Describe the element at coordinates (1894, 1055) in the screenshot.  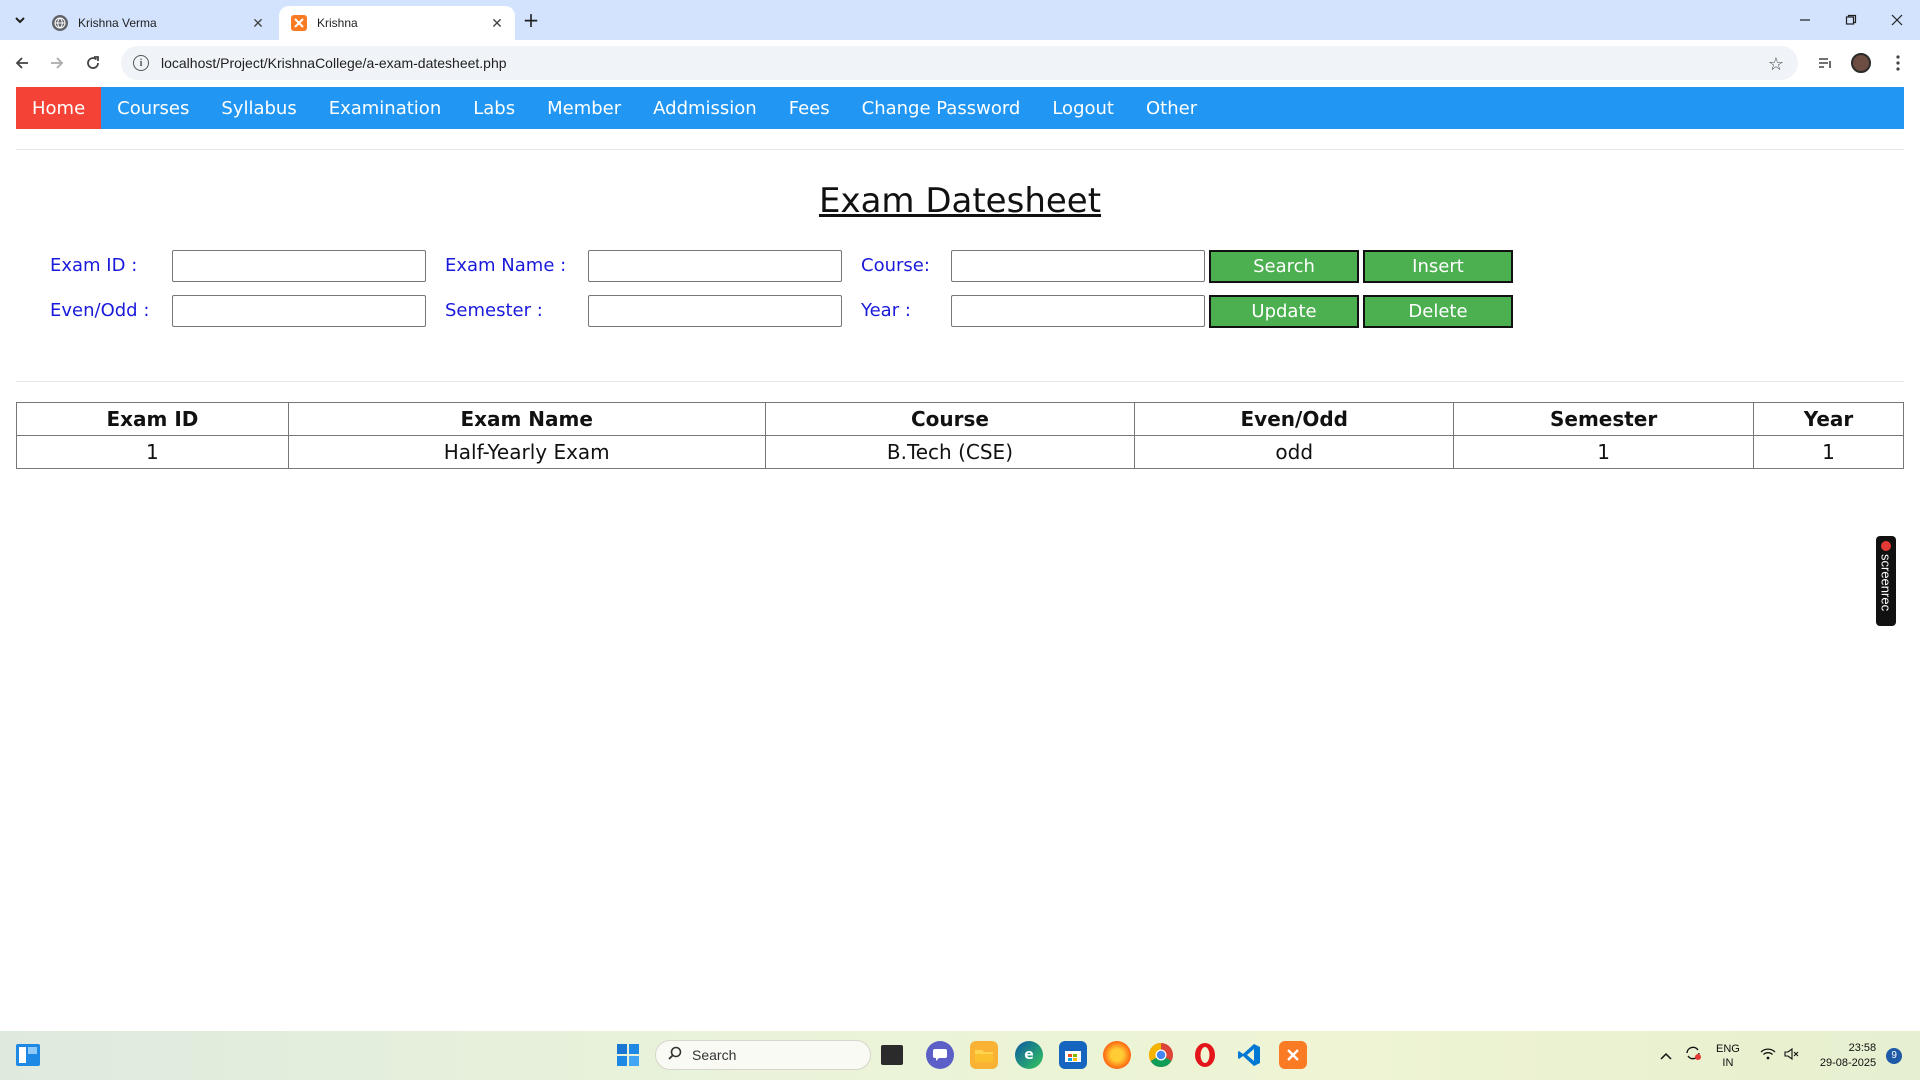
I see `notification-badge: 9` at that location.